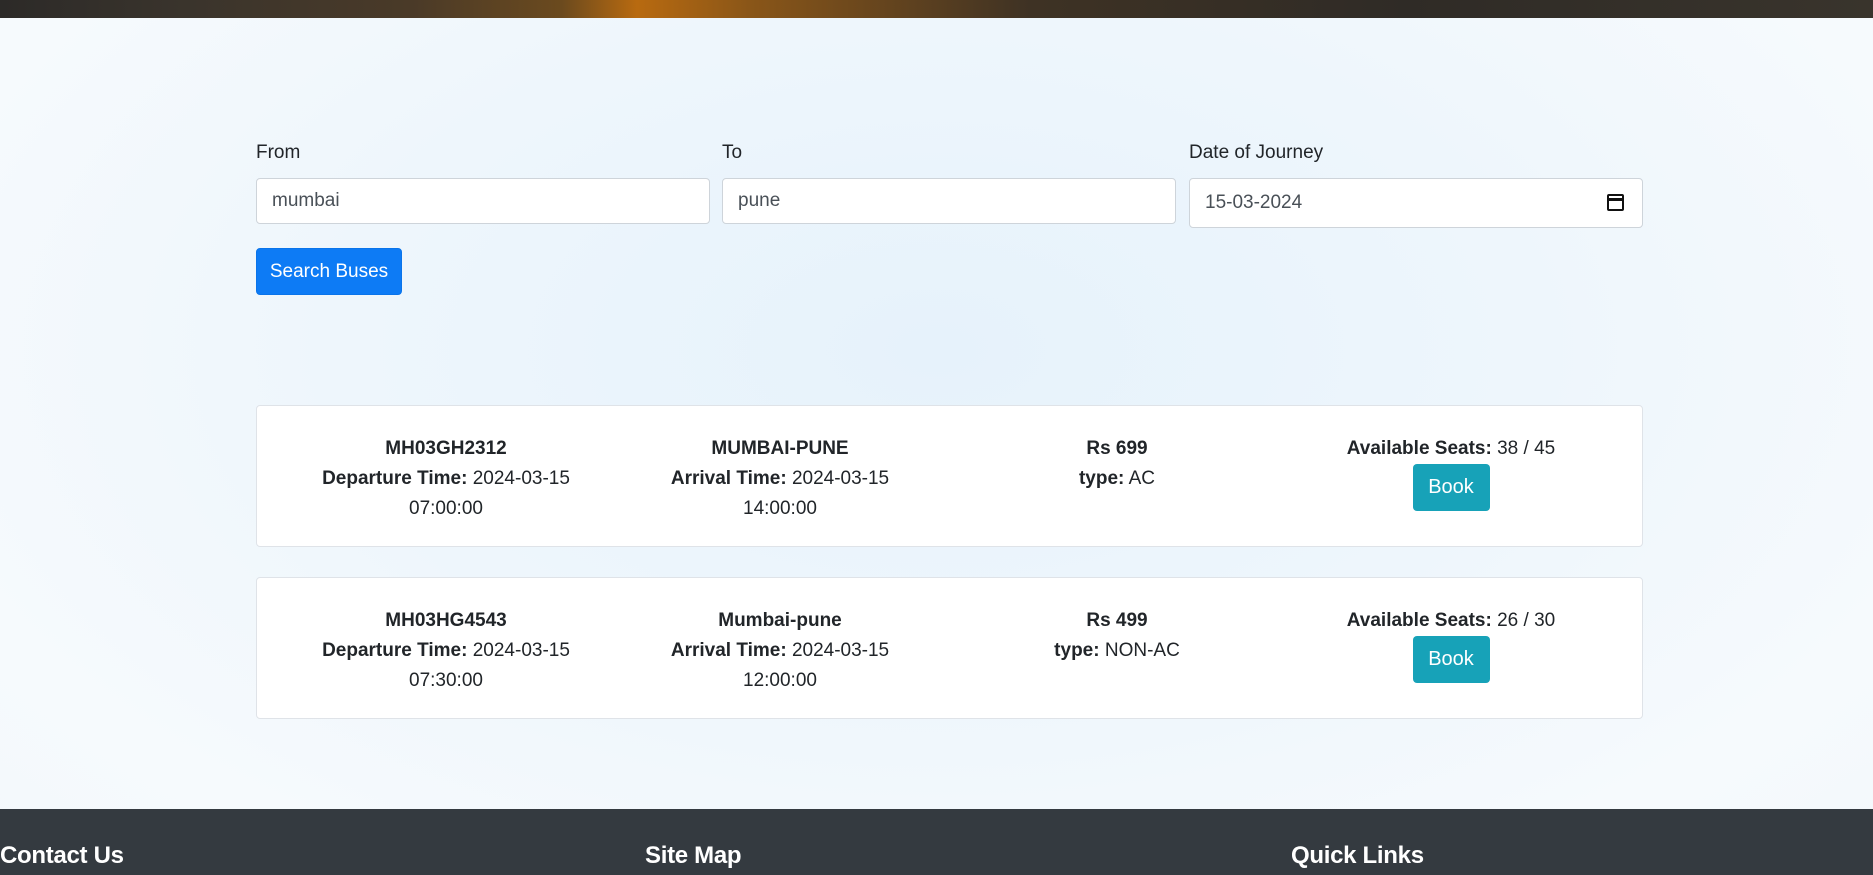 The image size is (1873, 875). Describe the element at coordinates (780, 448) in the screenshot. I see `bus-route: MUMBAI-PUNE` at that location.